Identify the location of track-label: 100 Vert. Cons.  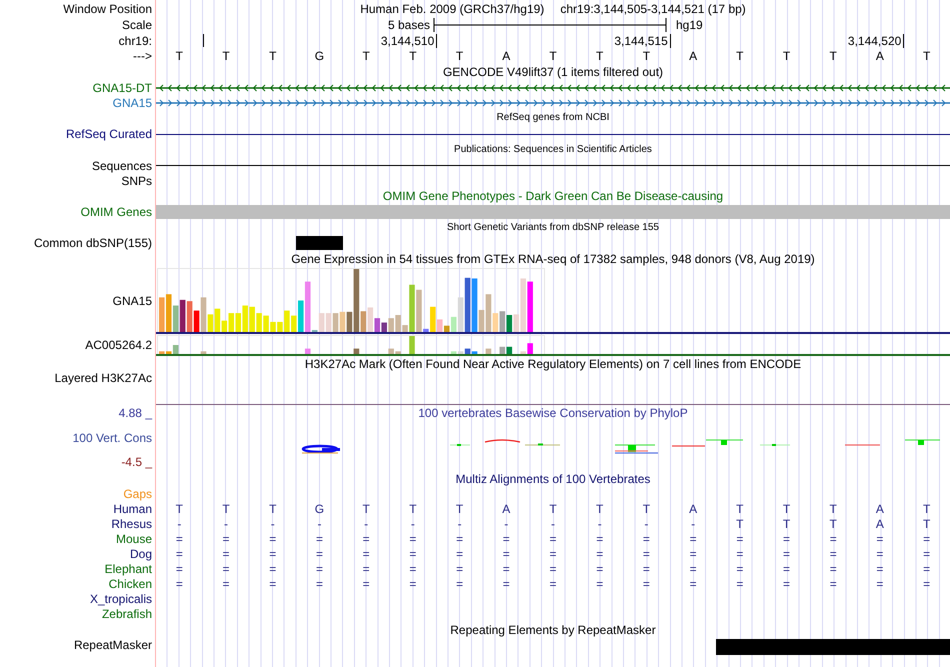
(112, 438).